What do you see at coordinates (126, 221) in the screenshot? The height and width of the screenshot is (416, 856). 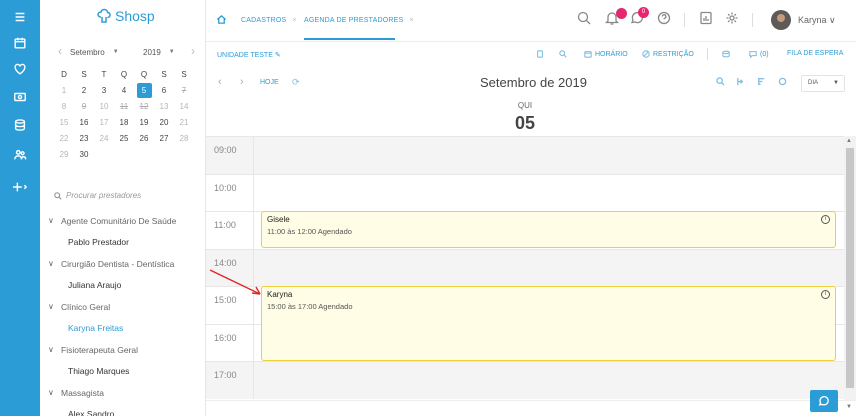 I see `specialty-group: ∨ Agente Comunitário De Saúde` at bounding box center [126, 221].